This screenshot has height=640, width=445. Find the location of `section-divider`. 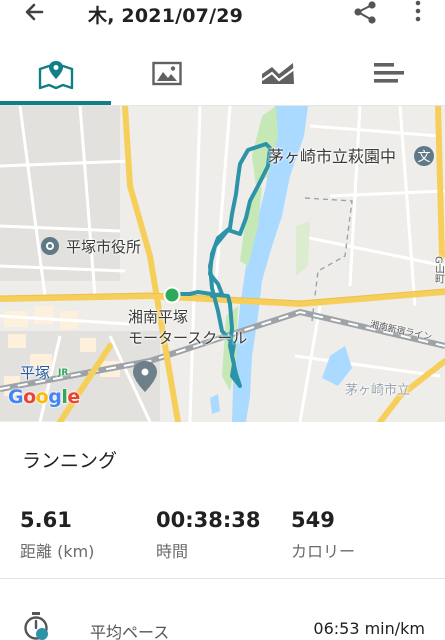

section-divider is located at coordinates (222, 578).